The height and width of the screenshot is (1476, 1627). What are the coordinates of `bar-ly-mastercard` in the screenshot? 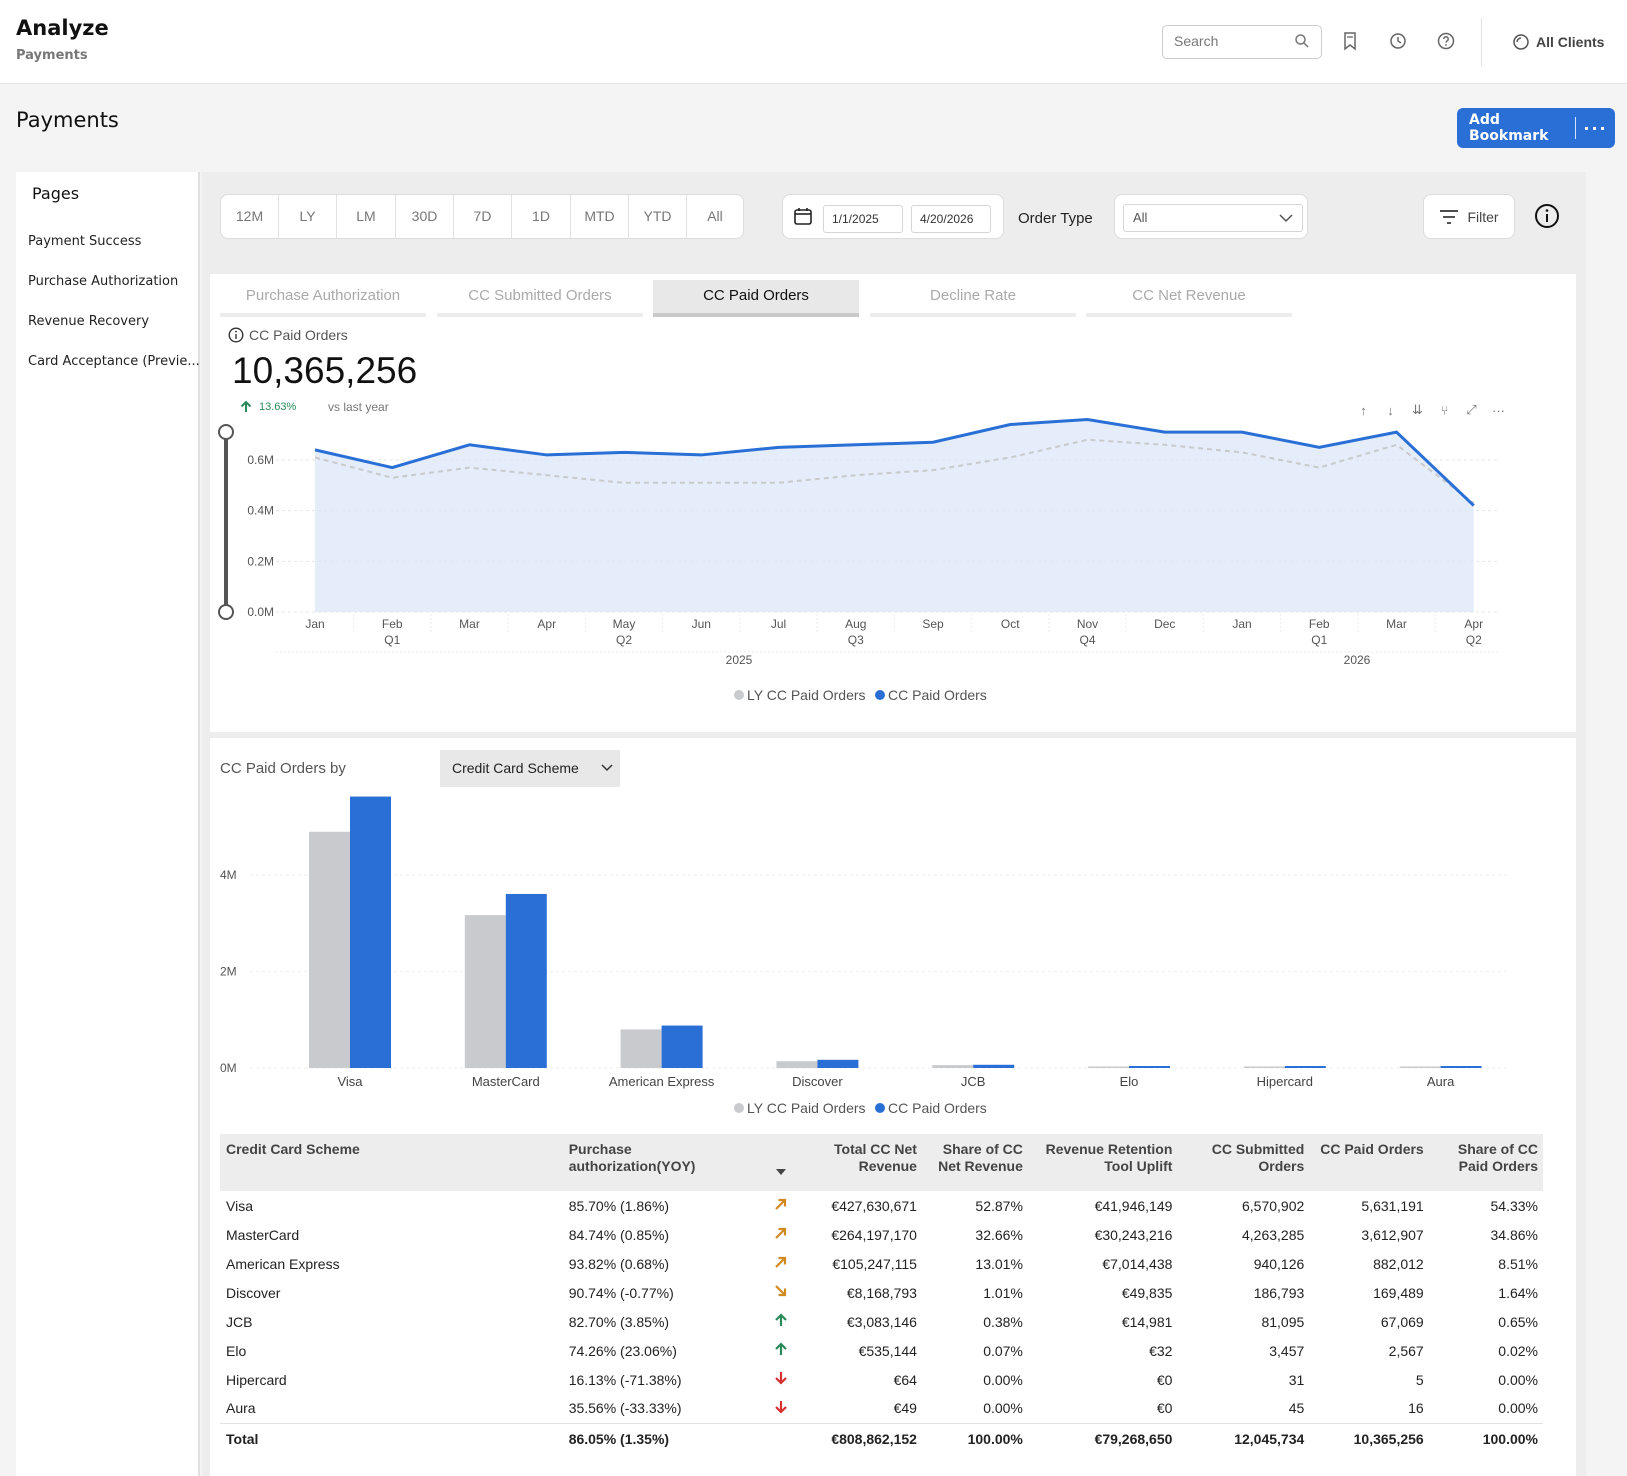 It's located at (485, 991).